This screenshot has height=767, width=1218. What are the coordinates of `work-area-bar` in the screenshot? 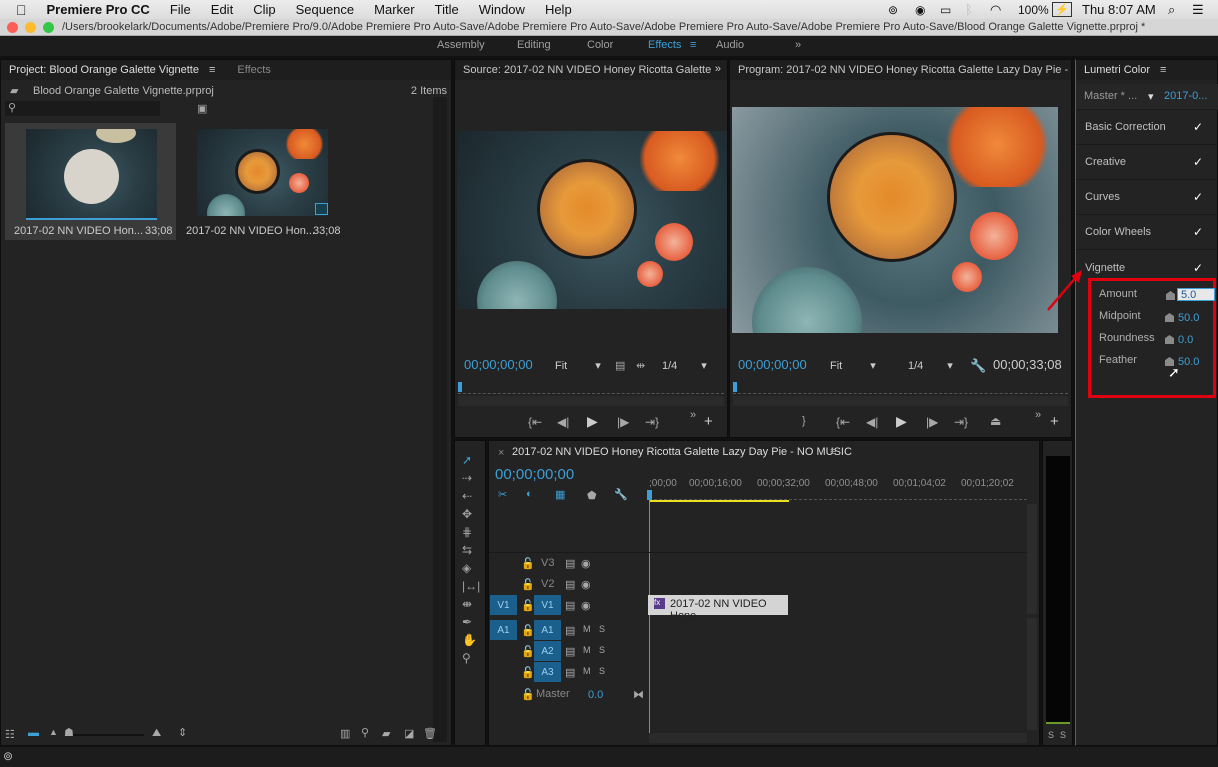 It's located at (719, 501).